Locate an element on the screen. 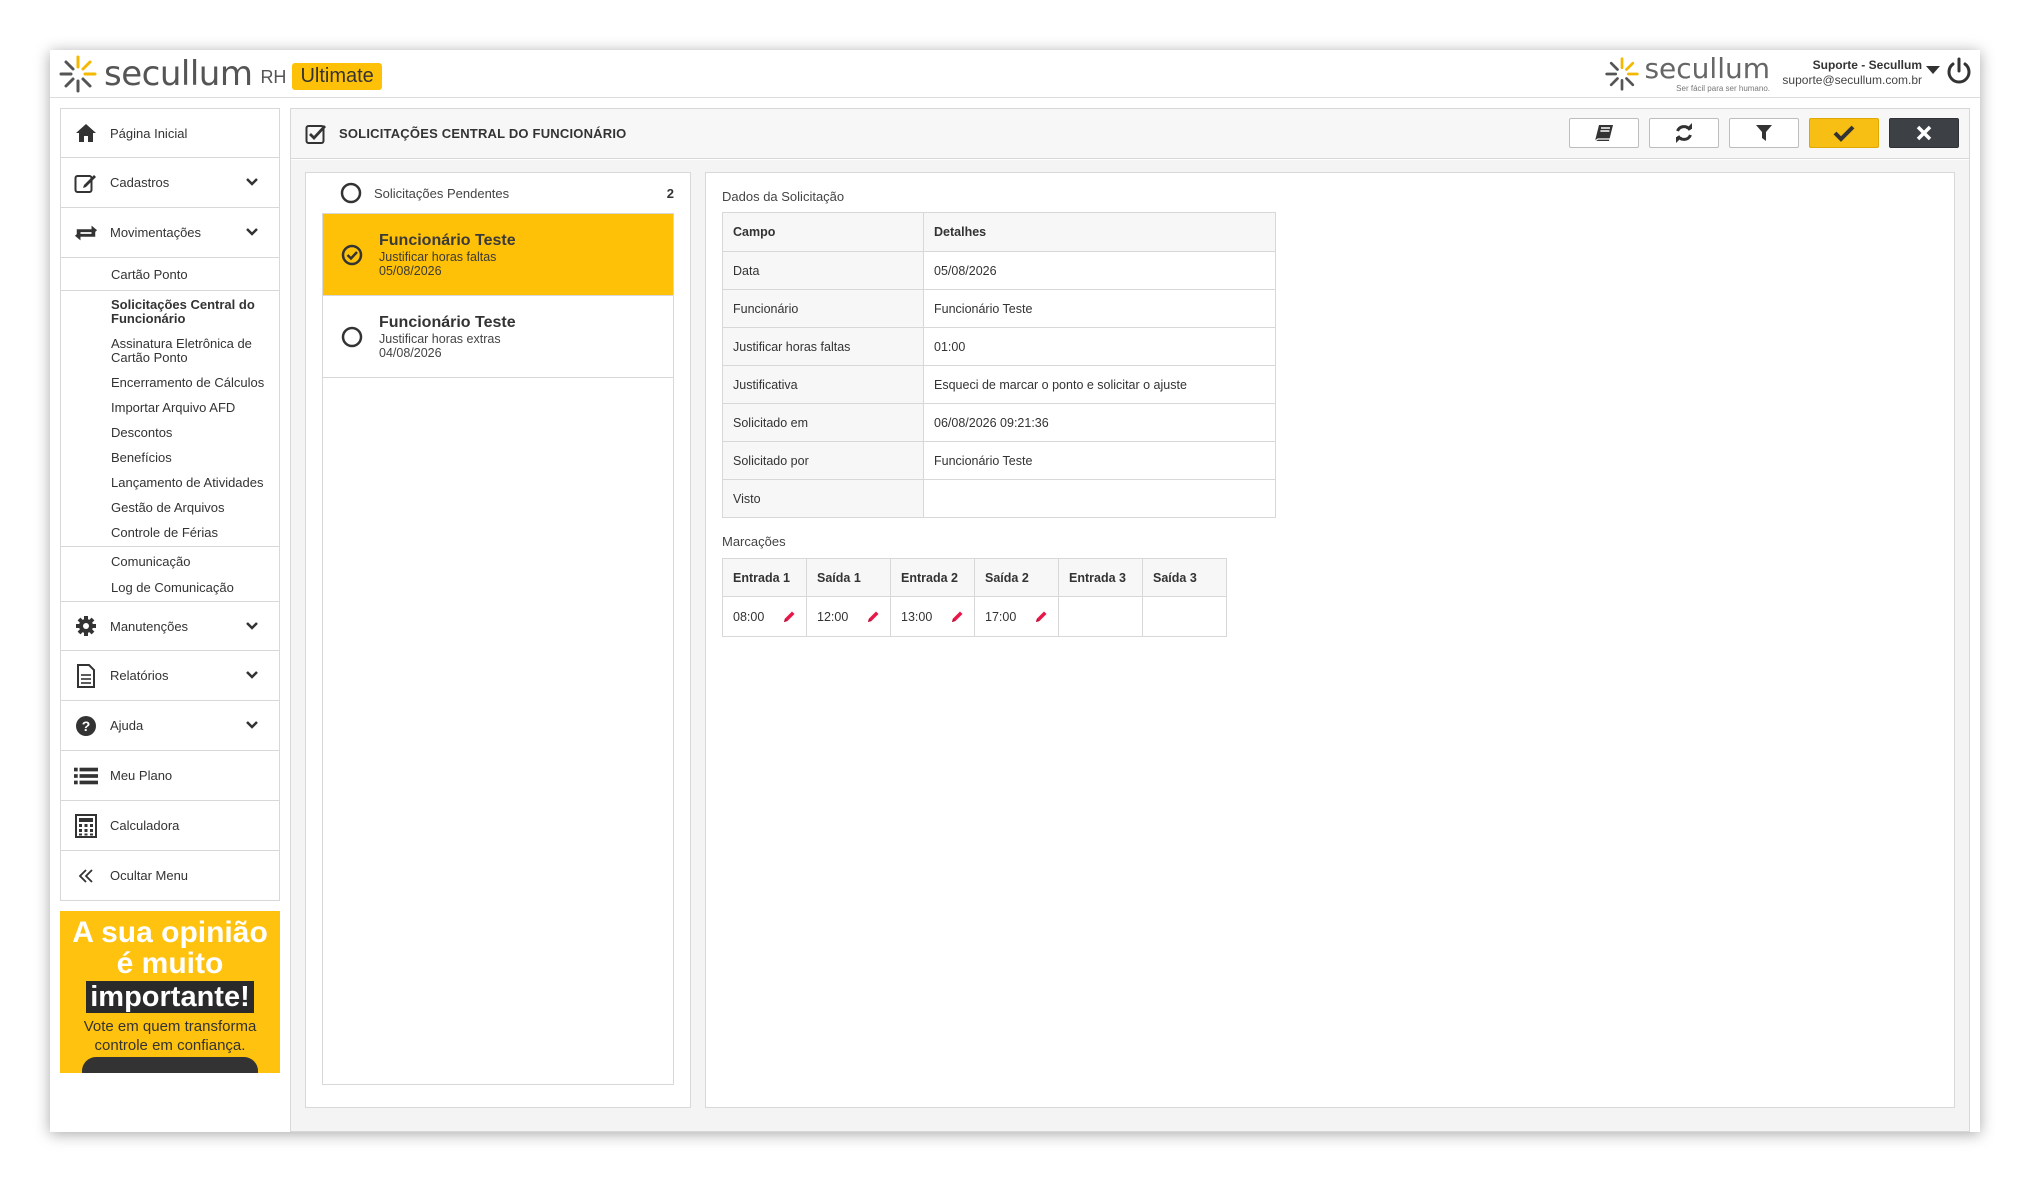  sidebar-item-cadastros: Cadastros is located at coordinates (170, 183).